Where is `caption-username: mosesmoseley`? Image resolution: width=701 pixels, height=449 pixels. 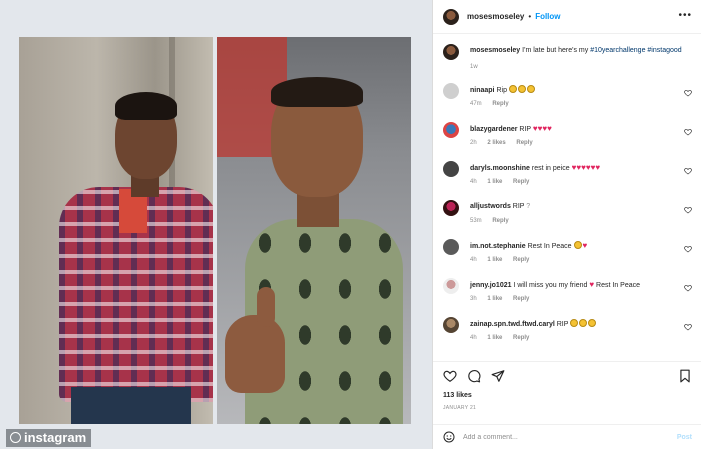
caption-username: mosesmoseley is located at coordinates (495, 50).